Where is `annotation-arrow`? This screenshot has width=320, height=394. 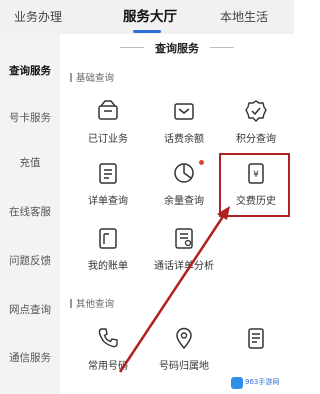 annotation-arrow is located at coordinates (174, 289).